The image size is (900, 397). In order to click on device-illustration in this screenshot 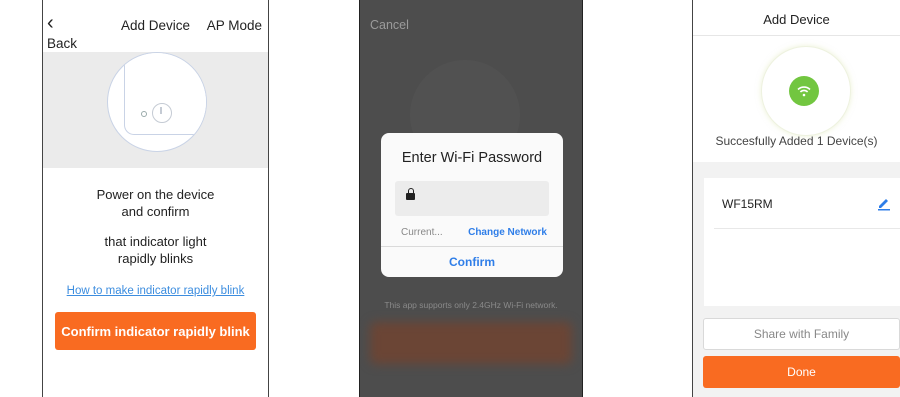, I will do `click(157, 102)`.